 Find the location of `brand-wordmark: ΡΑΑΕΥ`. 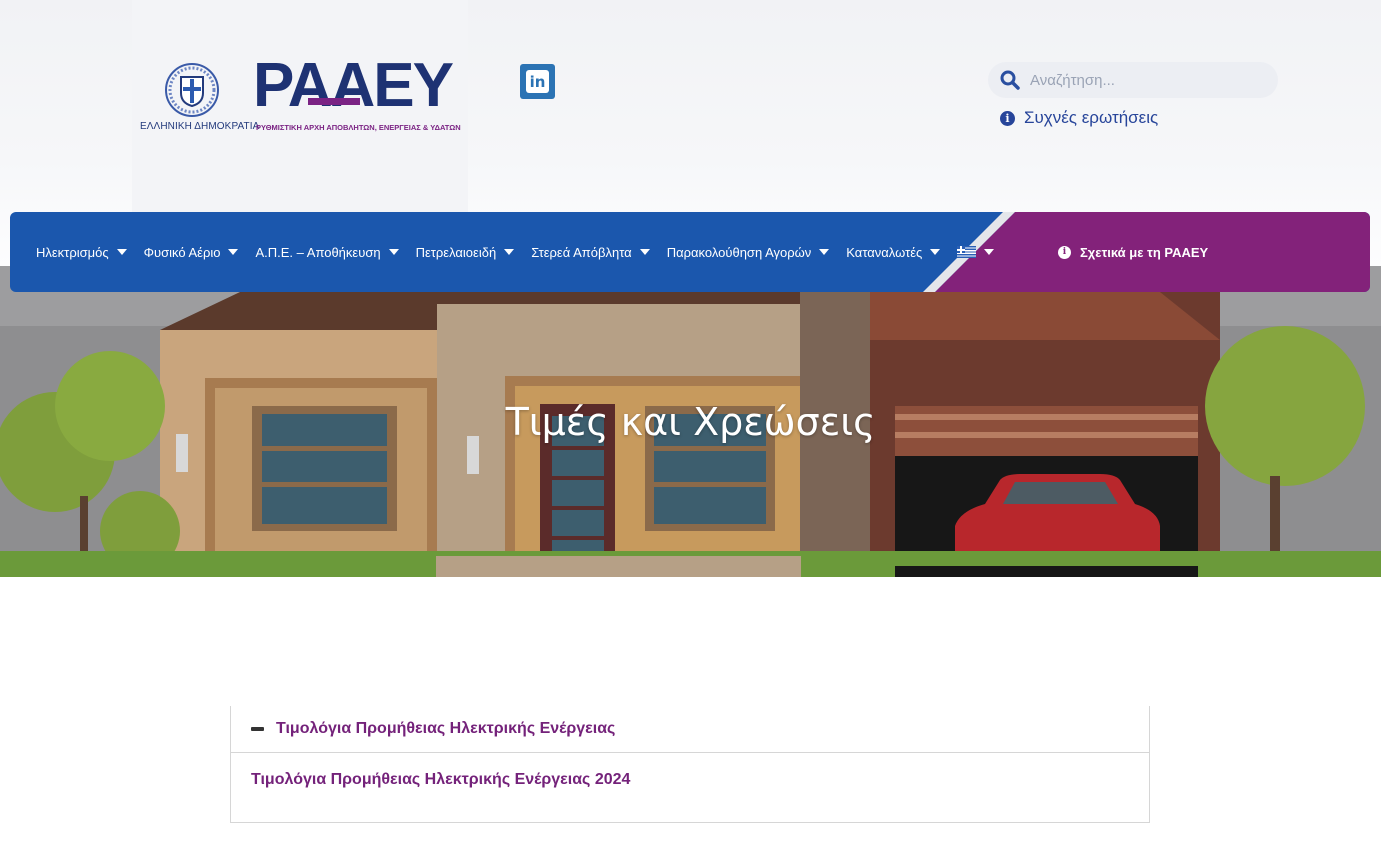

brand-wordmark: ΡΑΑΕΥ is located at coordinates (353, 85).